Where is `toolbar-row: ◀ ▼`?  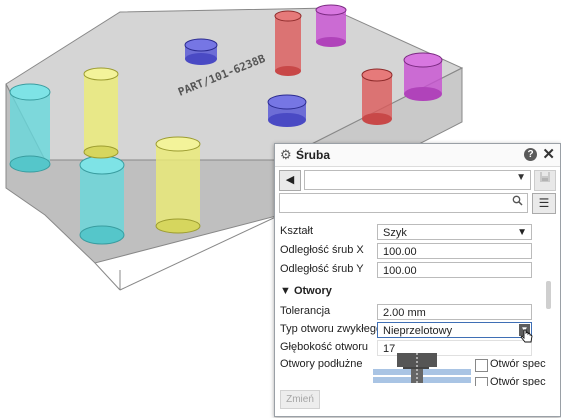 toolbar-row: ◀ ▼ is located at coordinates (417, 180).